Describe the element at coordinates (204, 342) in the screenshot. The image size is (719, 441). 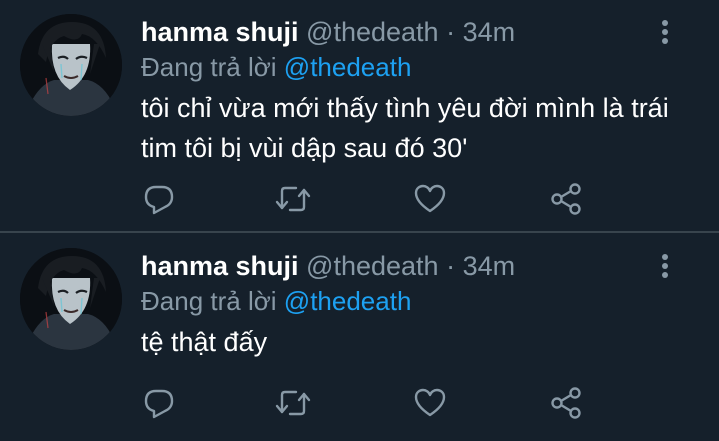
I see `tweet-text: tệ thật đấy` at that location.